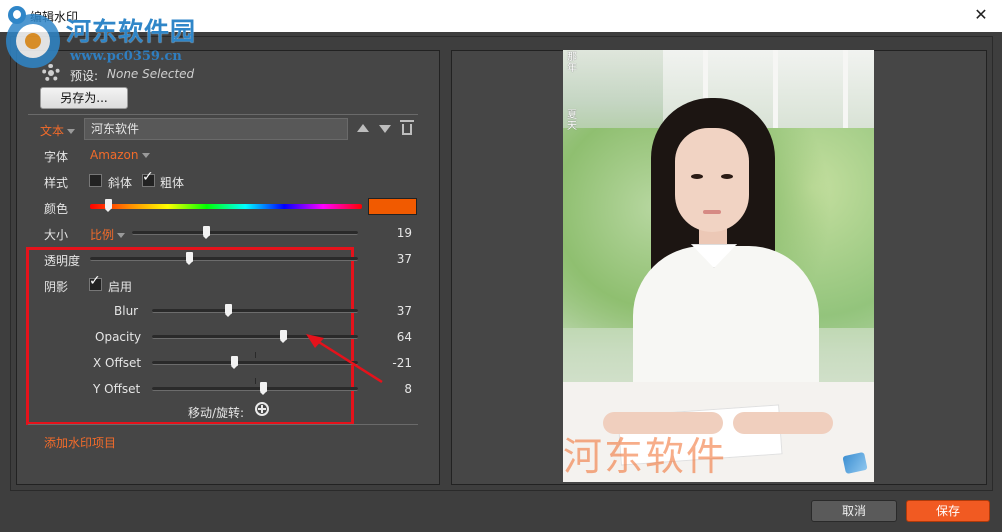 The width and height of the screenshot is (1002, 532). I want to click on y-offset-label: Y Offset, so click(117, 389).